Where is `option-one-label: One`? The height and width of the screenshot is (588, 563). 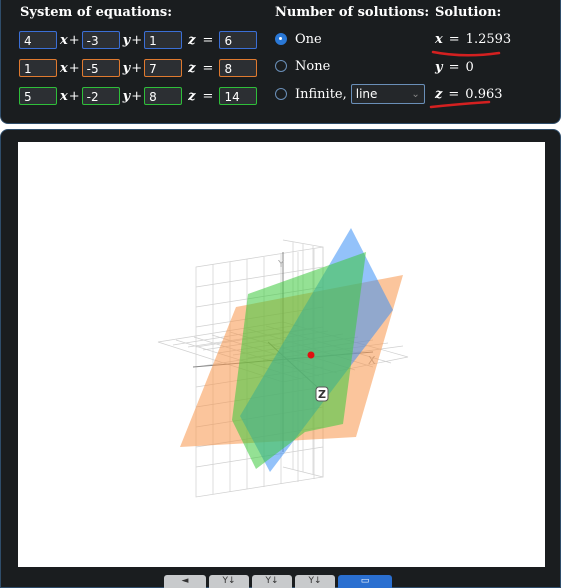
option-one-label: One is located at coordinates (308, 39).